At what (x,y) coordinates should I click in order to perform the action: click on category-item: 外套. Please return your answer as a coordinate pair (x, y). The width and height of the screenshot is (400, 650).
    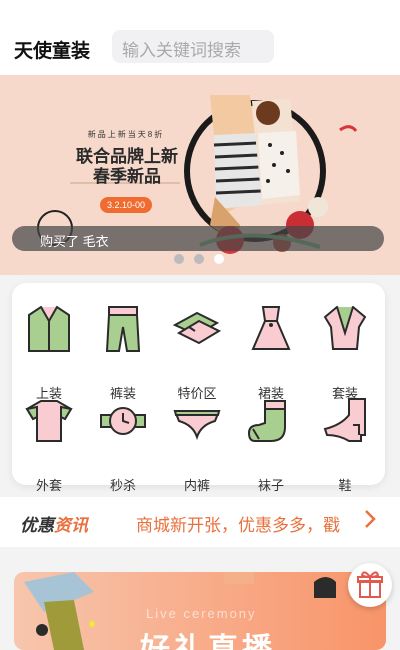
    Looking at the image, I should click on (49, 444).